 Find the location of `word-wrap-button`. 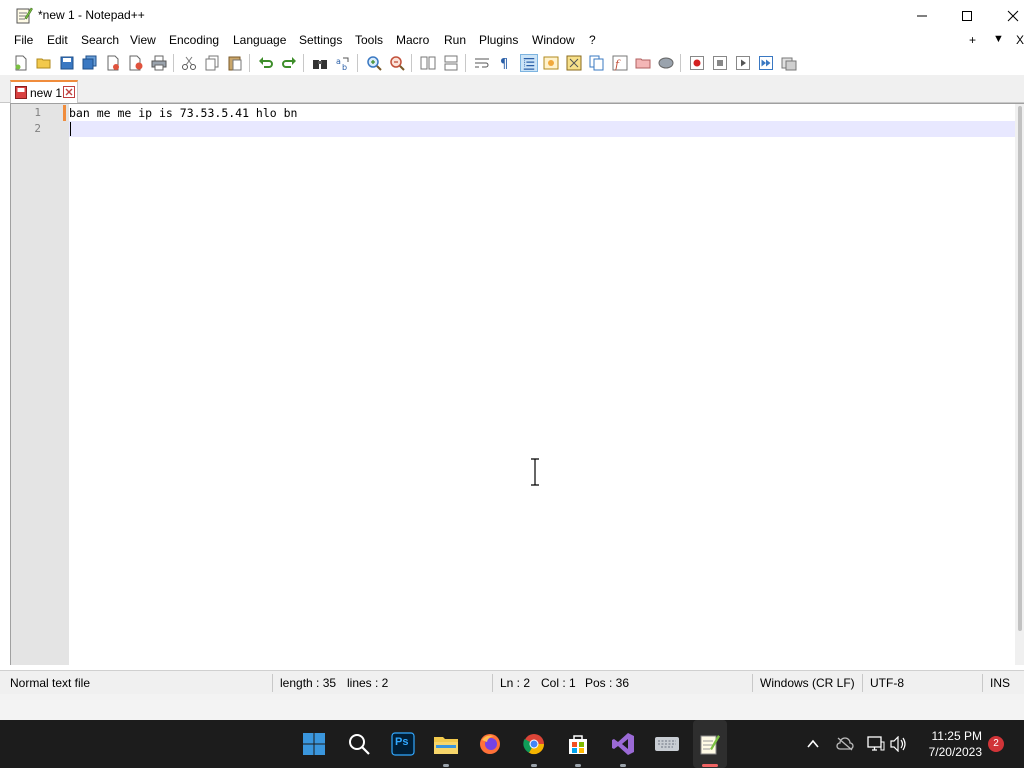

word-wrap-button is located at coordinates (482, 63).